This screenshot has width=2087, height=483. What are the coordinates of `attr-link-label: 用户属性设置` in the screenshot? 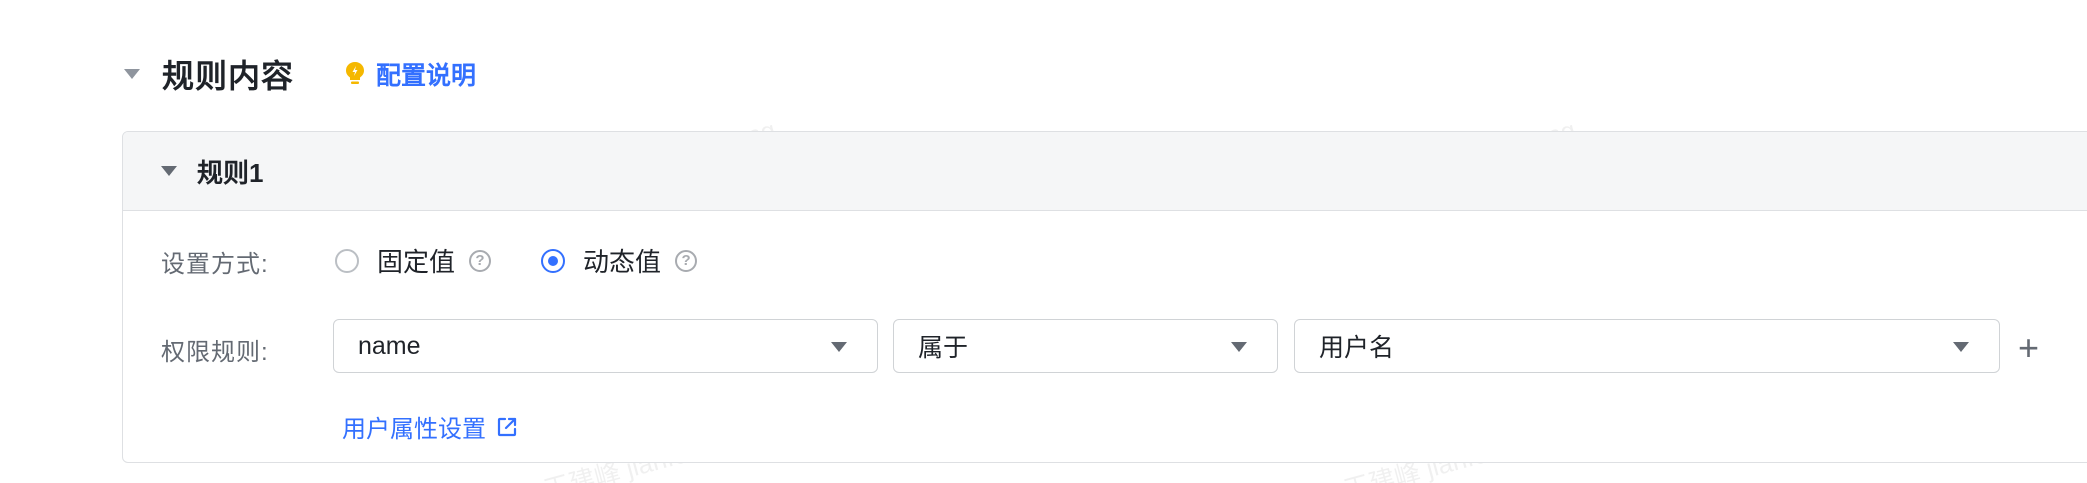 It's located at (414, 429).